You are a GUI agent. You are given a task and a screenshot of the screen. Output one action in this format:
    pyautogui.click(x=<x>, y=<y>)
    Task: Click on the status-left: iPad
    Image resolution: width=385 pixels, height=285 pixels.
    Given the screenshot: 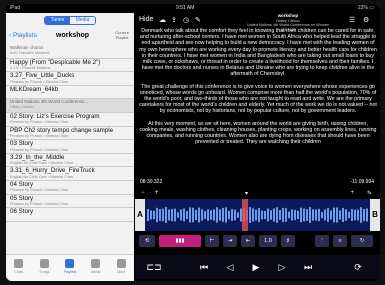 What is the action you would take?
    pyautogui.click(x=15, y=8)
    